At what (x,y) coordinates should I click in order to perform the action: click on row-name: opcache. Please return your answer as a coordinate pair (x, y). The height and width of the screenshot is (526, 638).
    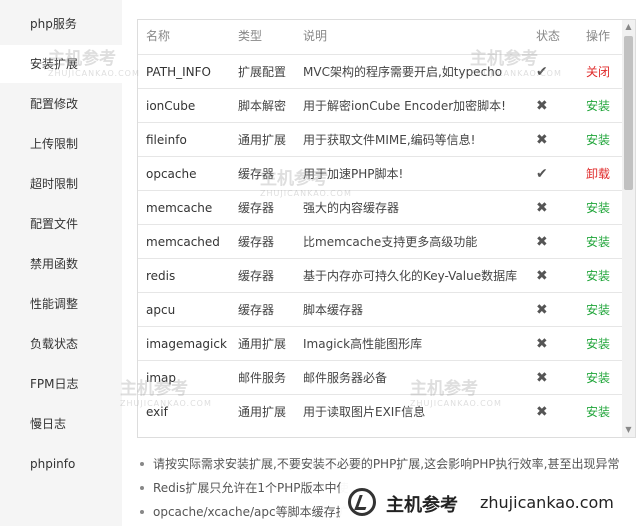
    Looking at the image, I should click on (171, 174).